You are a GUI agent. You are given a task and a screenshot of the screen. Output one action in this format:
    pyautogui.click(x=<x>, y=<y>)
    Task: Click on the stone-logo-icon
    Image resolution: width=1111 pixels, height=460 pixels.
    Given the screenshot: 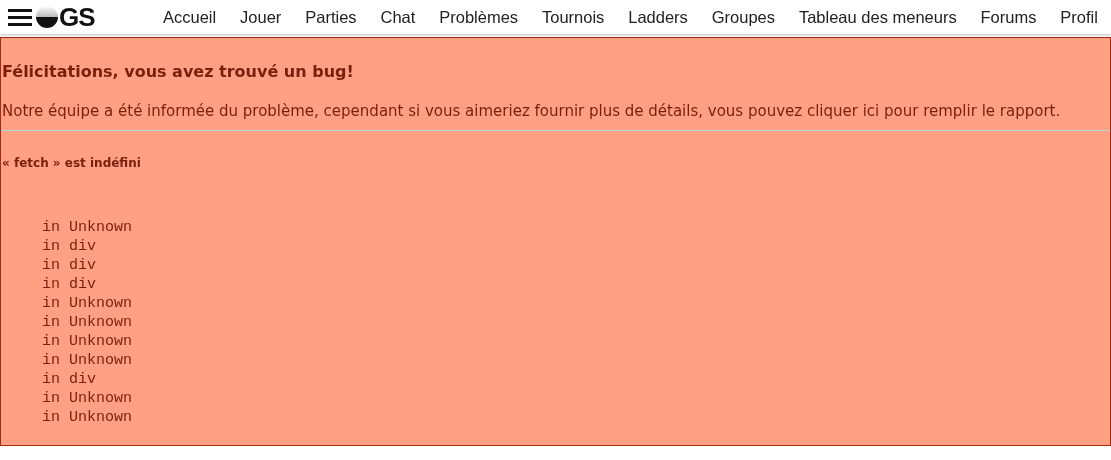 What is the action you would take?
    pyautogui.click(x=47, y=17)
    